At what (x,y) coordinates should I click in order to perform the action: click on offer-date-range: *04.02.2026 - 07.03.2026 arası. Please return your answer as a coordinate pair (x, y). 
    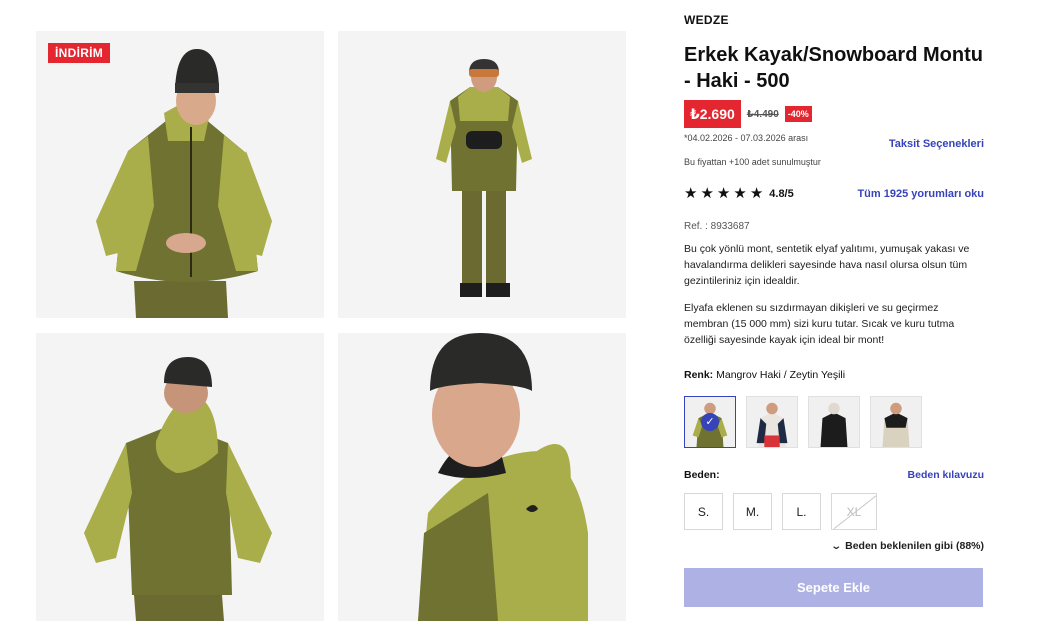
    Looking at the image, I should click on (746, 138).